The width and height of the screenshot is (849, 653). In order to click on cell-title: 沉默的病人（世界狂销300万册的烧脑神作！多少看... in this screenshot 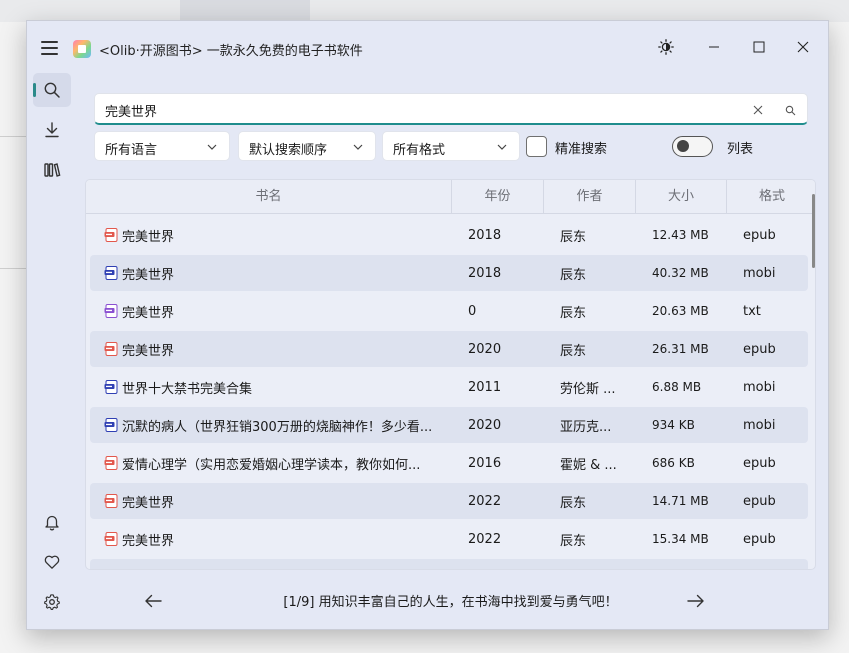, I will do `click(277, 427)`.